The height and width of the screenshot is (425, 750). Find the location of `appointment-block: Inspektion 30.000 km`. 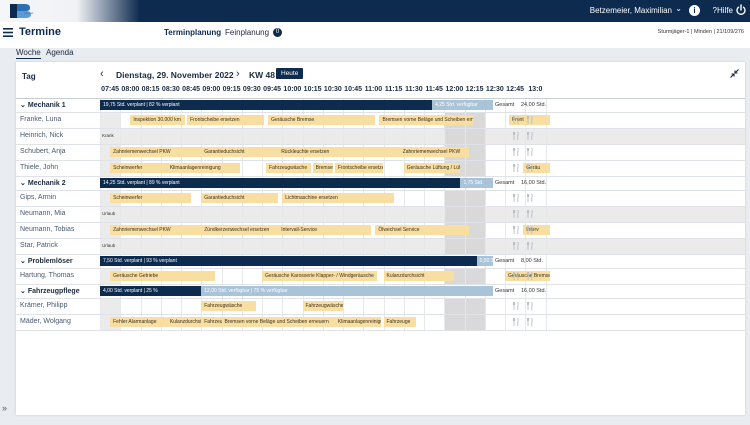

appointment-block: Inspektion 30.000 km is located at coordinates (158, 120).